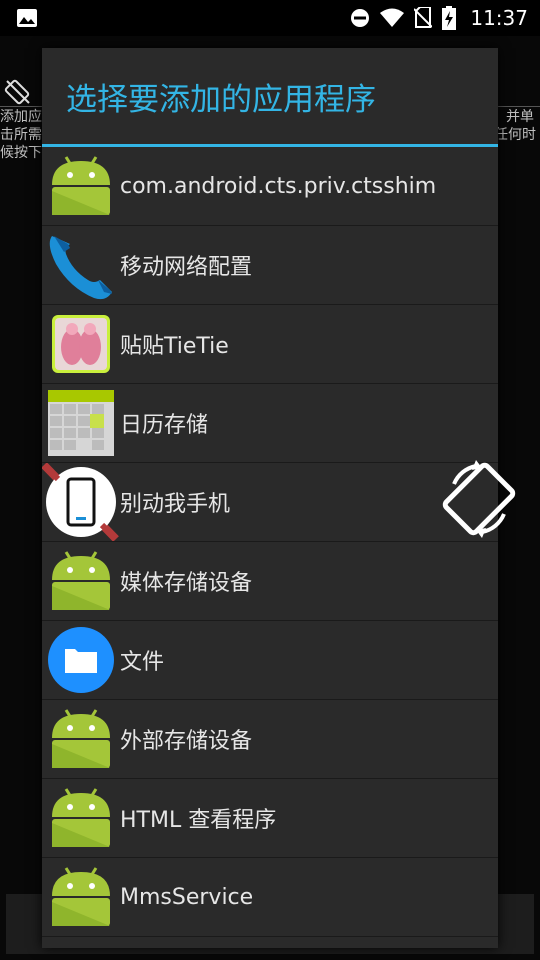 This screenshot has height=960, width=540. I want to click on background-text-left: 添加应 击所需 候按下, so click(21, 135).